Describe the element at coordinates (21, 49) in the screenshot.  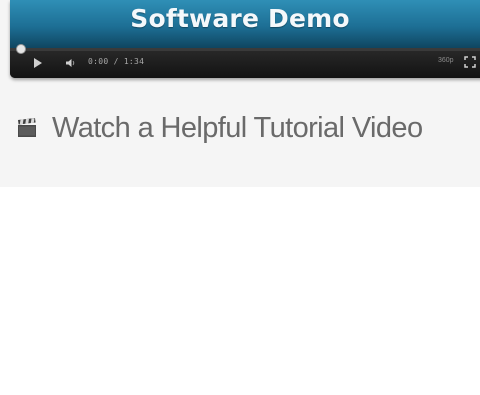
I see `progress-handle` at that location.